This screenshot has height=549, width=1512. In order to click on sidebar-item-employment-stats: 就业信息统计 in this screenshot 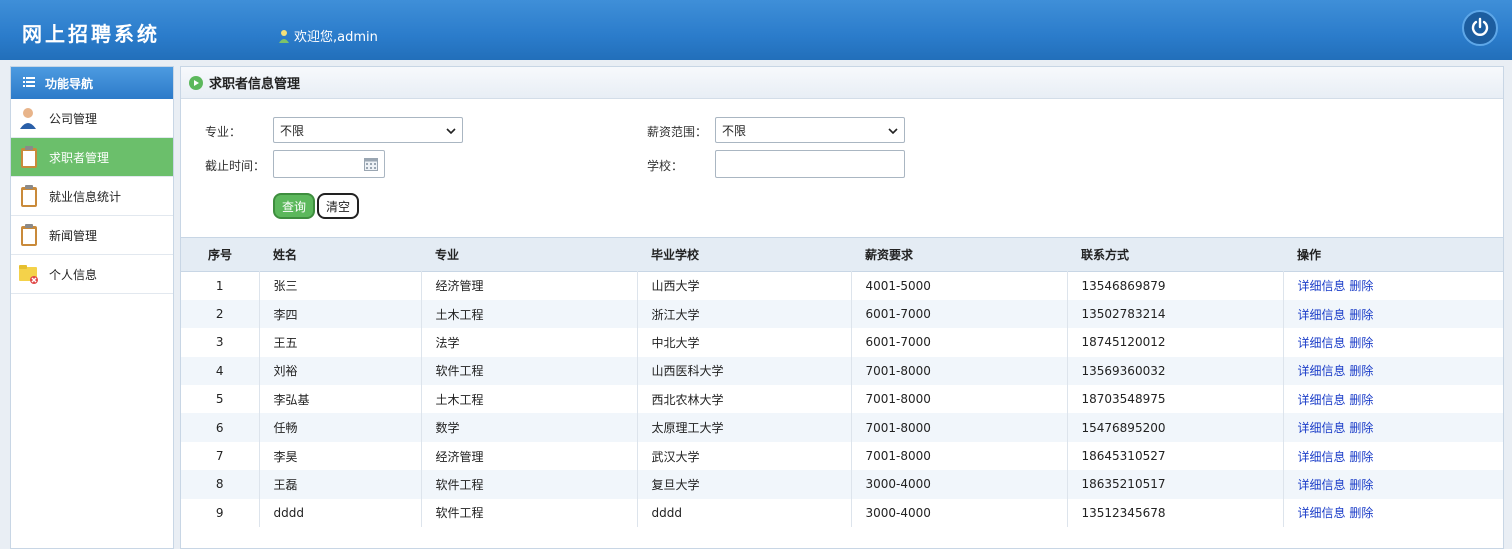, I will do `click(92, 196)`.